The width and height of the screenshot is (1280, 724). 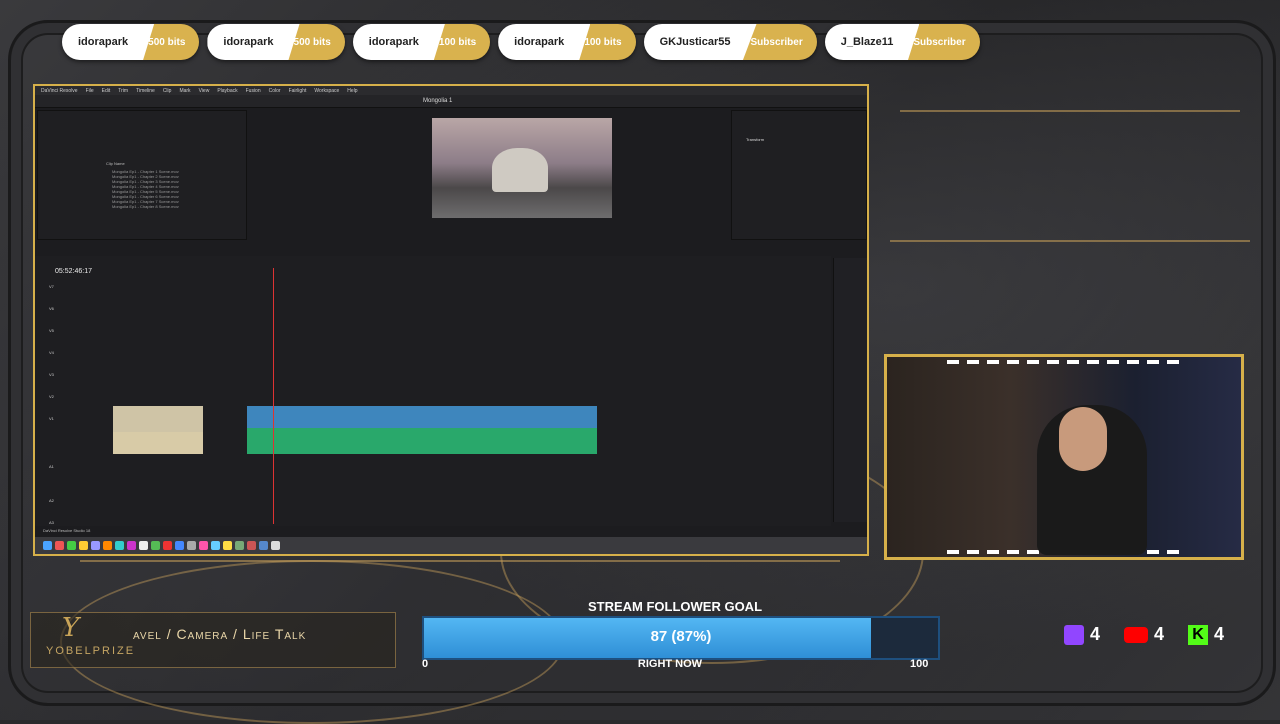 What do you see at coordinates (1198, 634) in the screenshot?
I see `kick-icon: K` at bounding box center [1198, 634].